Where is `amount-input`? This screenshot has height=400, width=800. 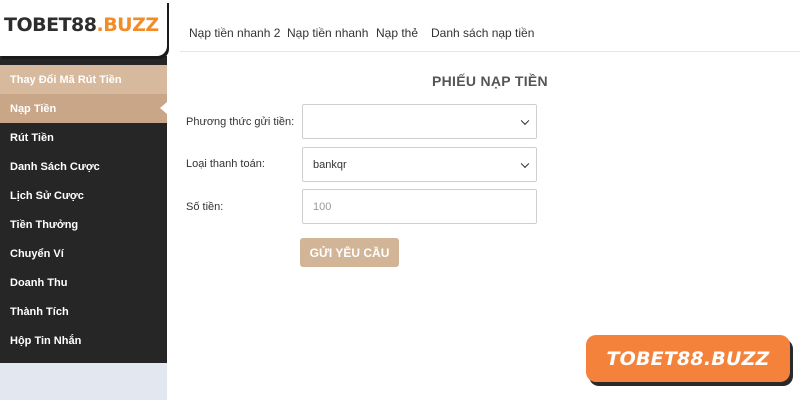 amount-input is located at coordinates (413, 206).